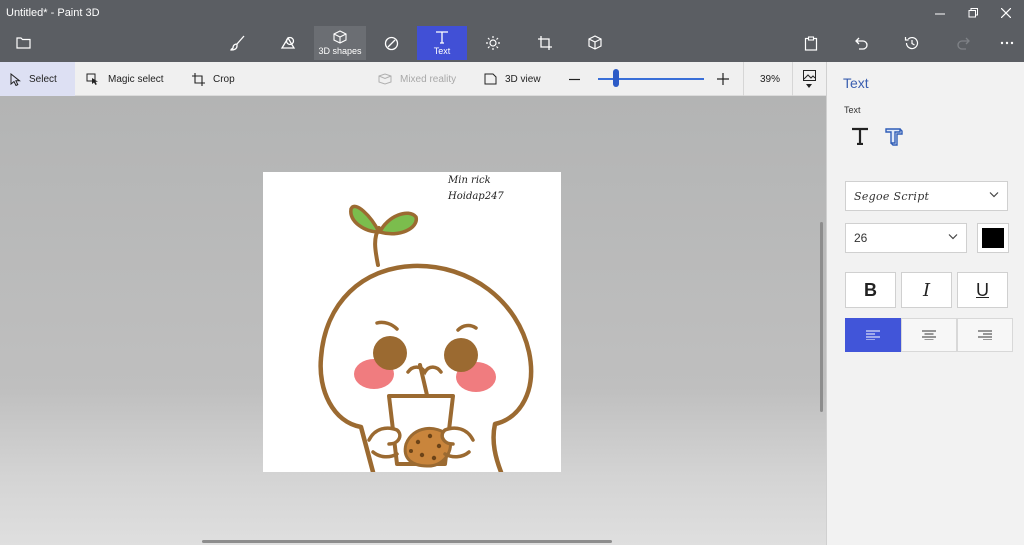 This screenshot has height=545, width=1024. I want to click on redo-button, so click(963, 43).